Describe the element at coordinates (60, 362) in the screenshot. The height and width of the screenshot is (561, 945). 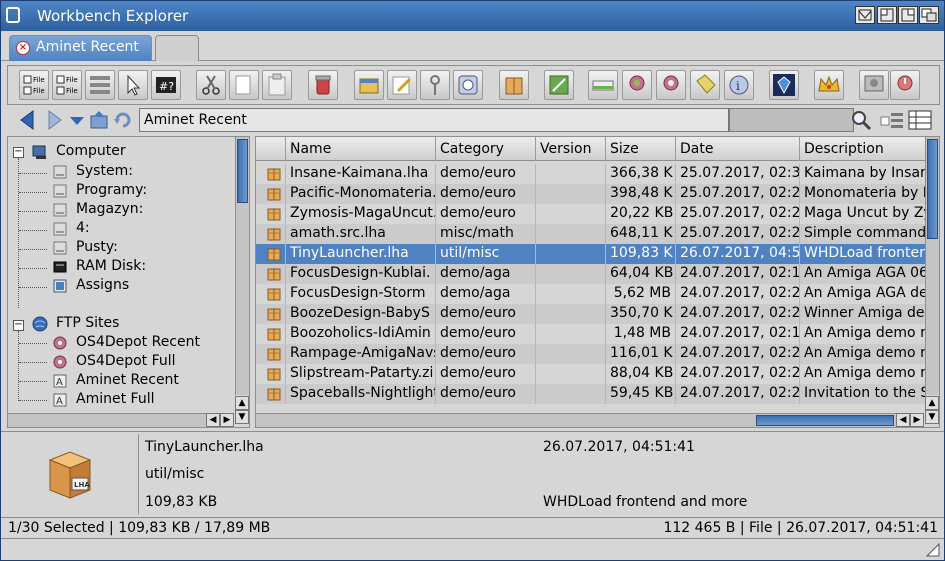
I see `remote-site-icon` at that location.